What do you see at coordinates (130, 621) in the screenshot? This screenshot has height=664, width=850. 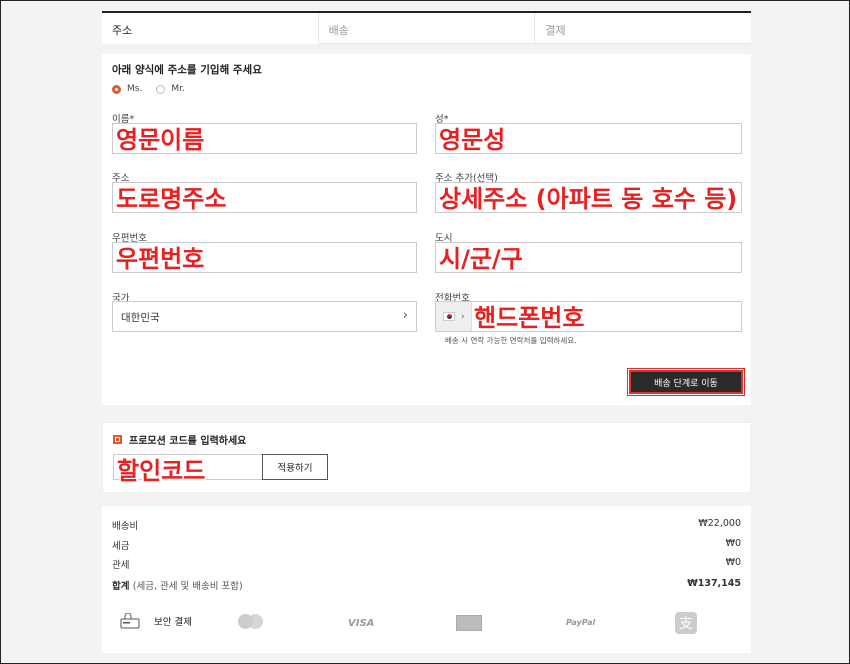 I see `secure-card-icon` at bounding box center [130, 621].